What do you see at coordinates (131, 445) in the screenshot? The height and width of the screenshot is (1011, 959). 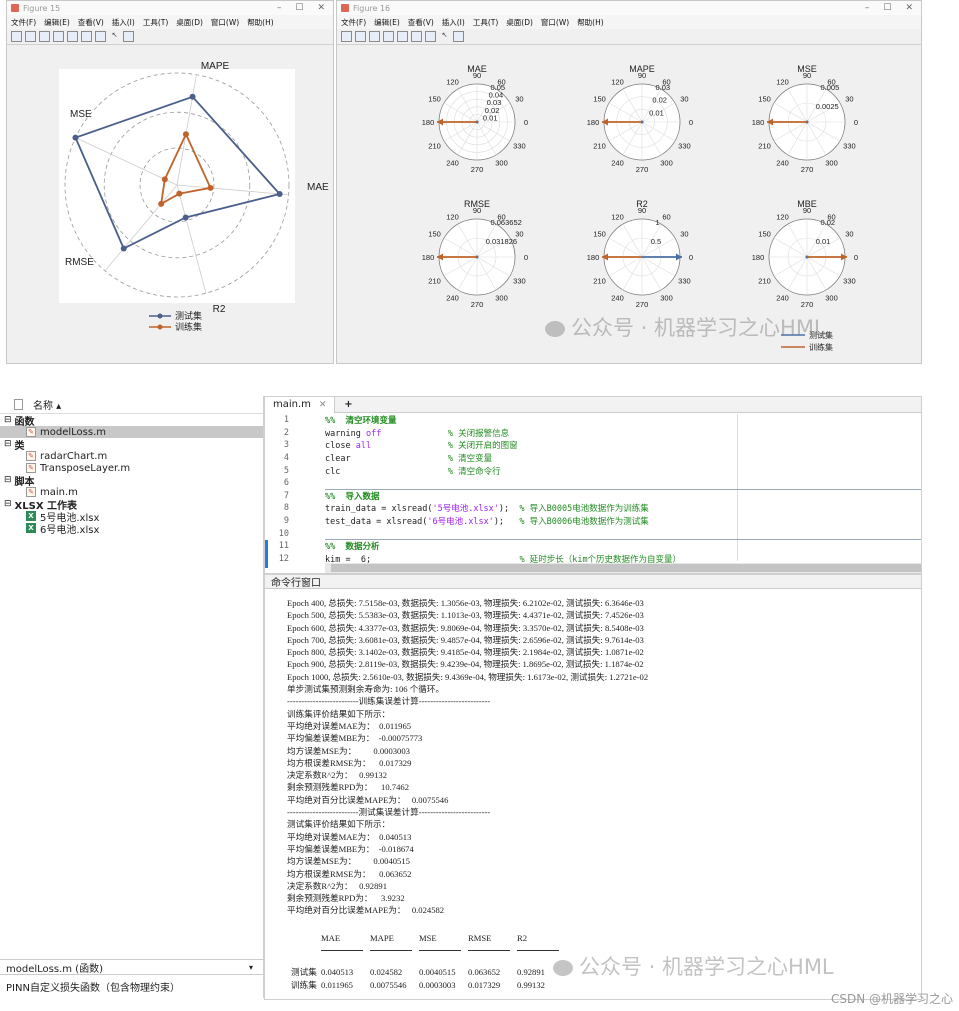 I see `tree-section: 类` at bounding box center [131, 445].